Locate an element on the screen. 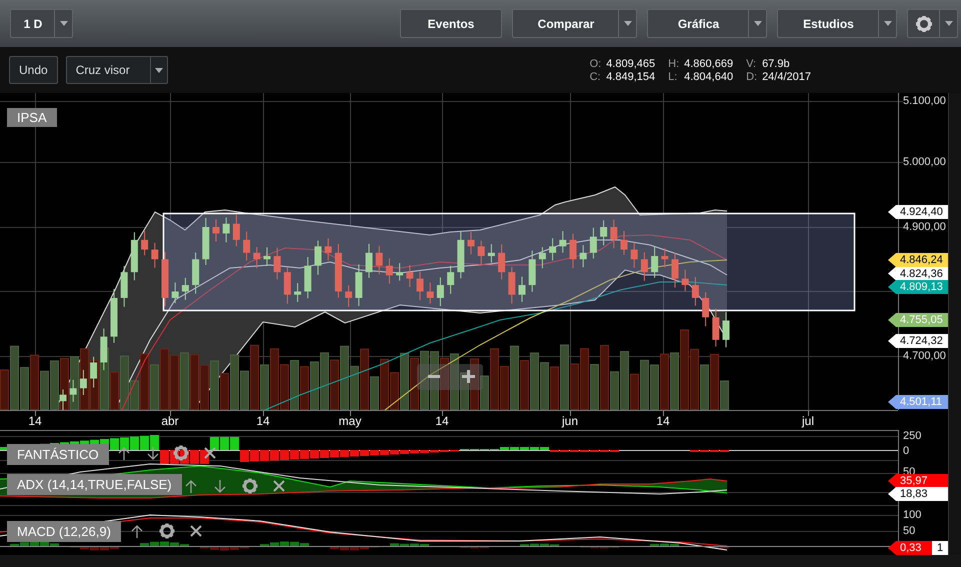 This screenshot has width=961, height=567. quote-value: 4.849,154 is located at coordinates (631, 76).